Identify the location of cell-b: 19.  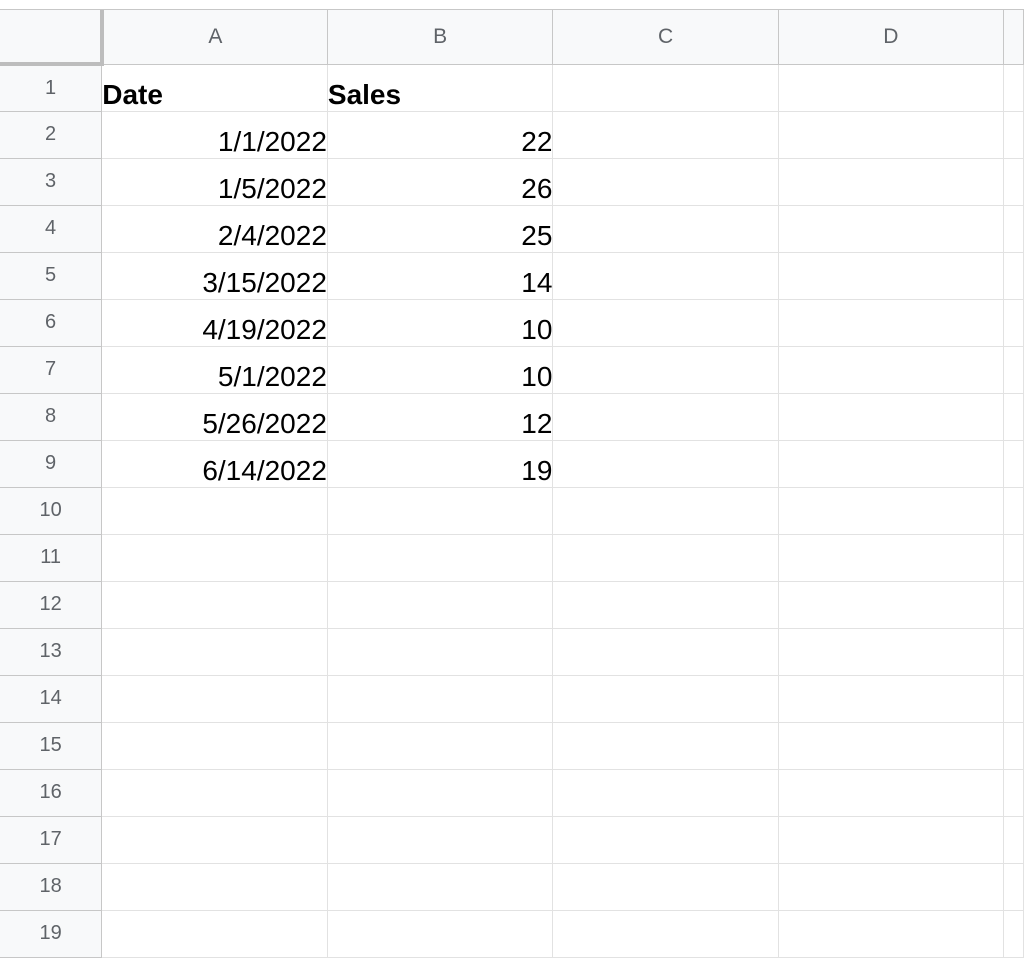
(440, 464).